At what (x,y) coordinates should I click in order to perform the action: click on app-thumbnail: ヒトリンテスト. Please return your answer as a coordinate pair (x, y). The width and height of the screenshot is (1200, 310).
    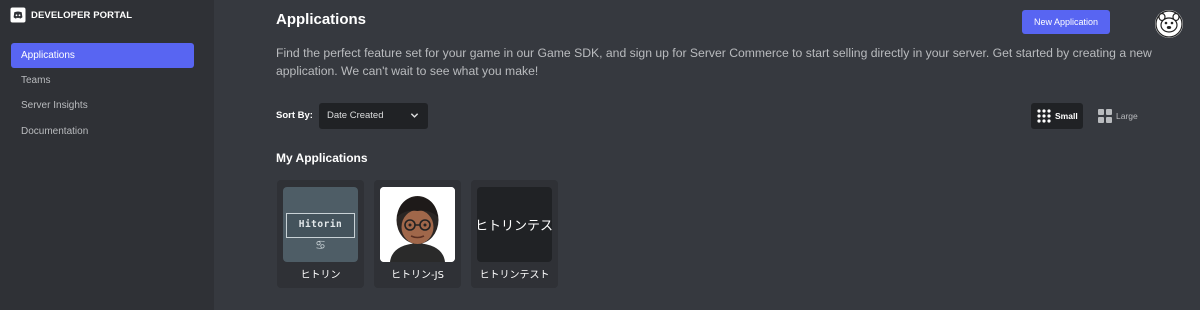
    Looking at the image, I should click on (514, 224).